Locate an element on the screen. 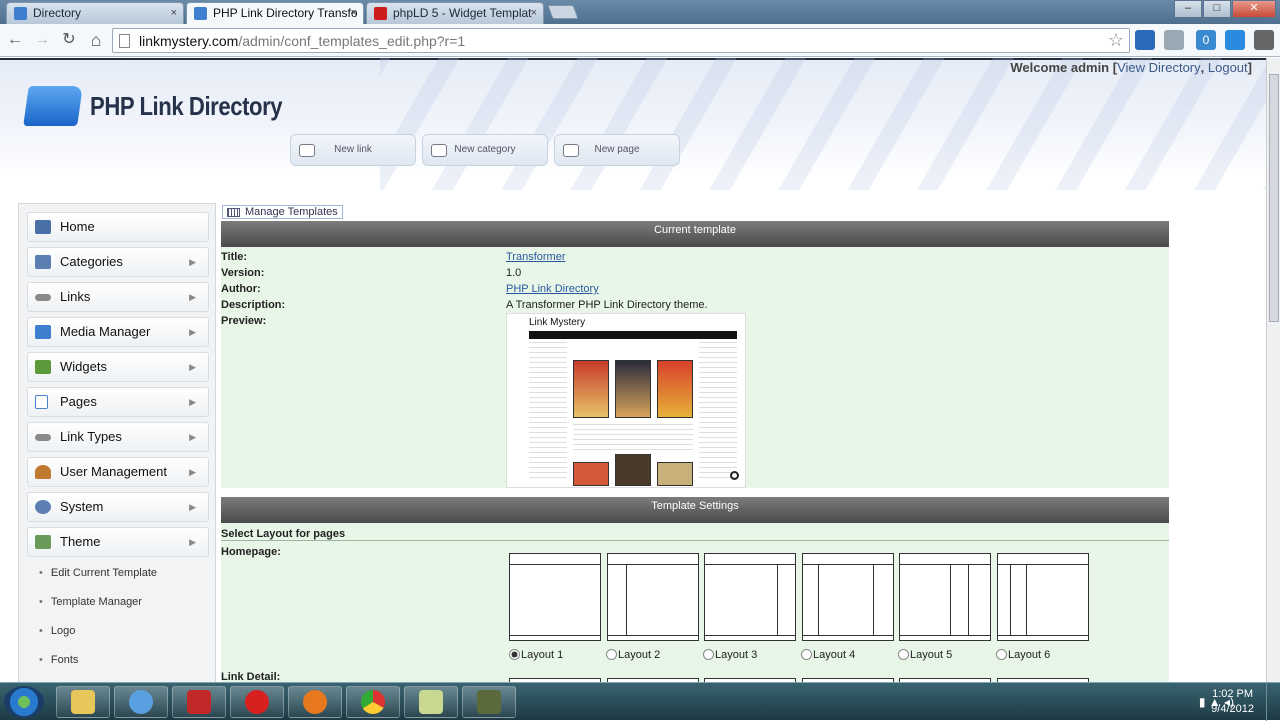 Image resolution: width=1280 pixels, height=721 pixels. sidebar-item-media-manager: Media Manager ▶ is located at coordinates (118, 332).